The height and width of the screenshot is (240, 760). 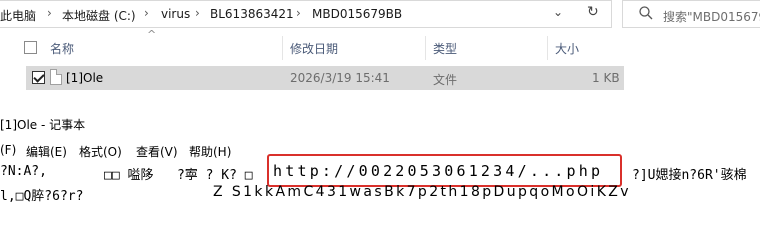 What do you see at coordinates (558, 12) in the screenshot?
I see `chevron-down-icon: ⌄` at bounding box center [558, 12].